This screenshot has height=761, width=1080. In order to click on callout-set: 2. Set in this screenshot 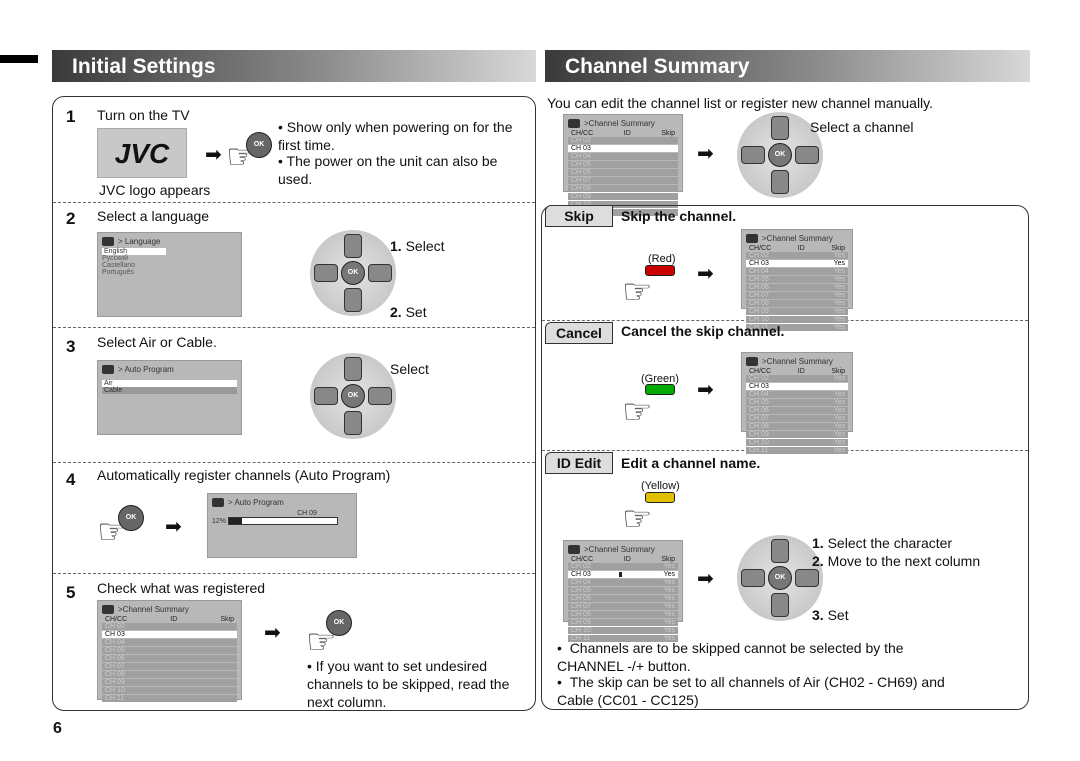, I will do `click(408, 312)`.